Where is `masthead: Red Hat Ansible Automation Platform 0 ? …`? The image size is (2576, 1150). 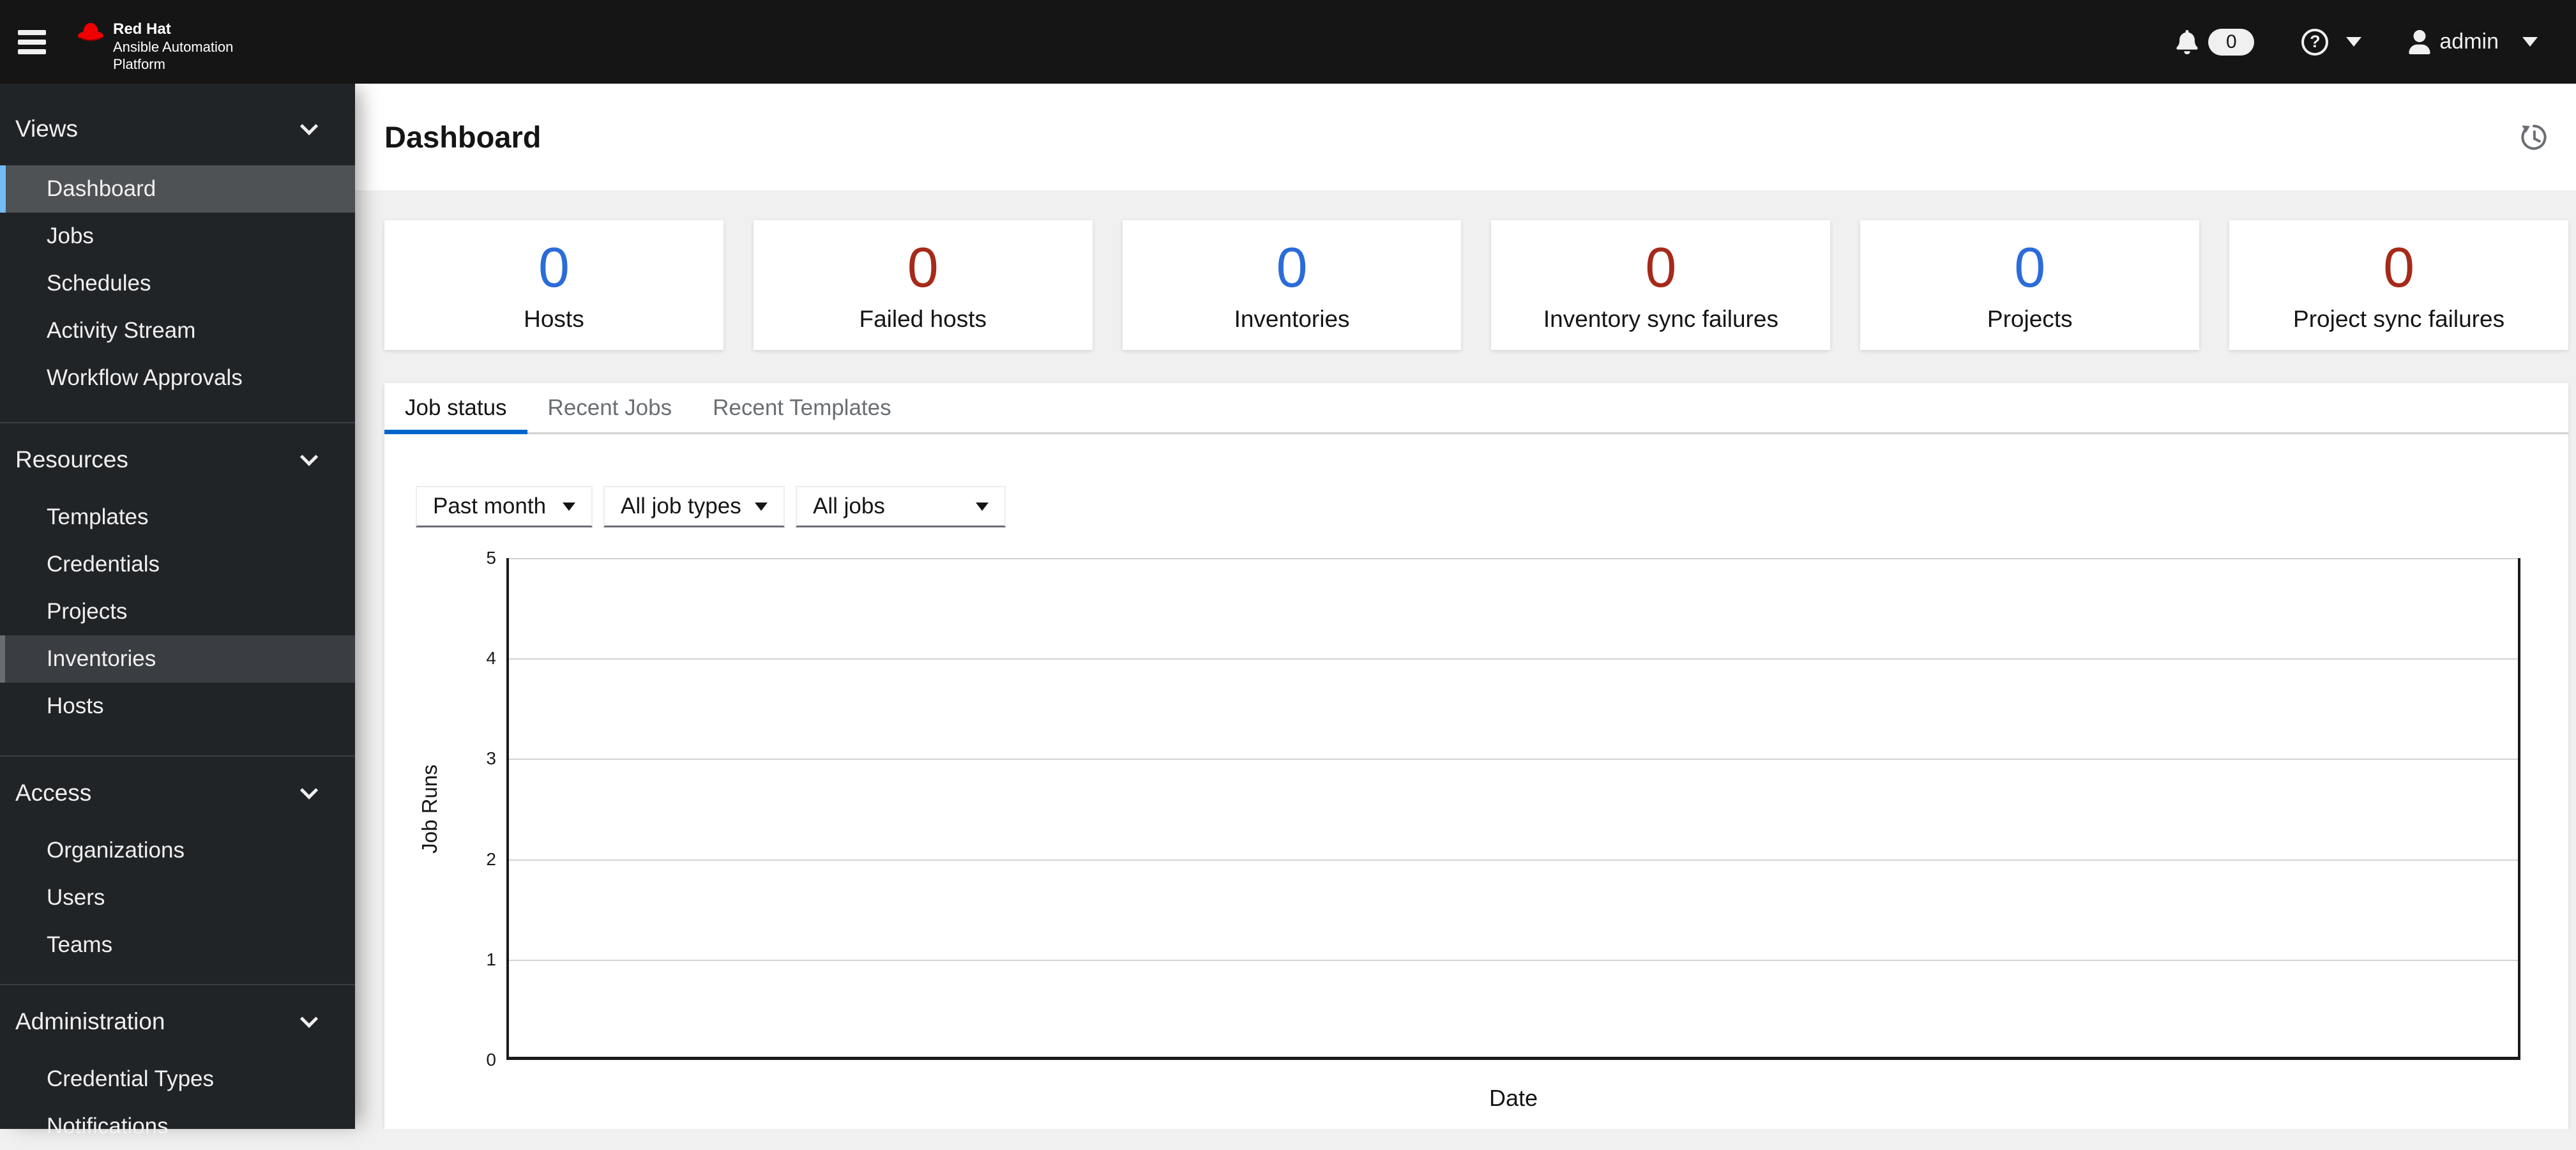 masthead: Red Hat Ansible Automation Platform 0 ? … is located at coordinates (1288, 42).